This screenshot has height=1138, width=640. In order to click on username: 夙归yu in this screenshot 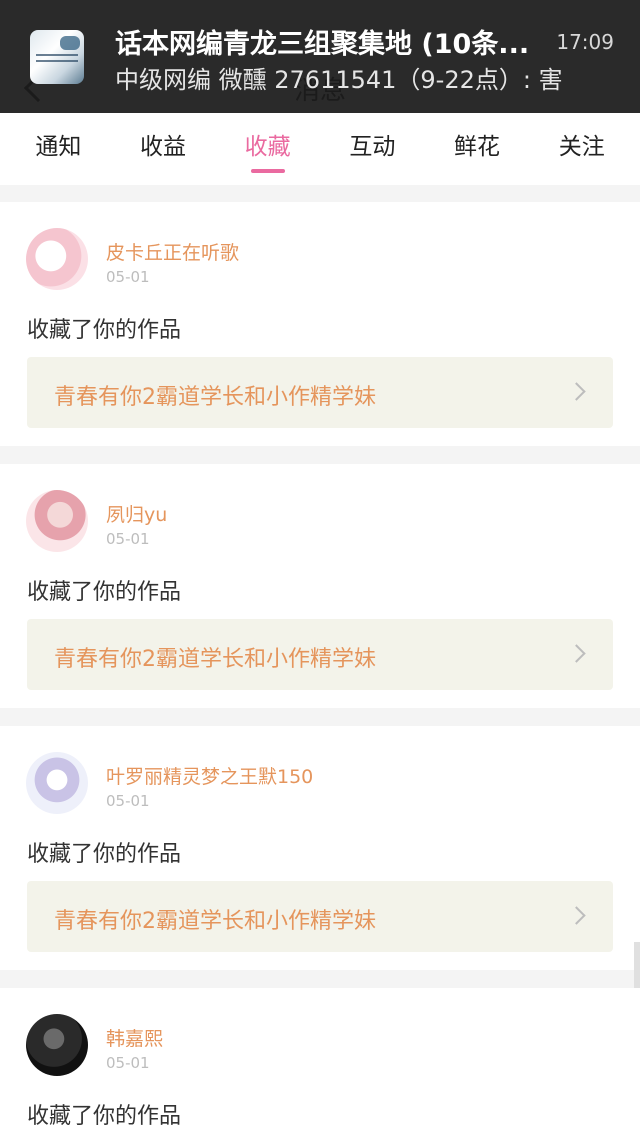, I will do `click(136, 513)`.